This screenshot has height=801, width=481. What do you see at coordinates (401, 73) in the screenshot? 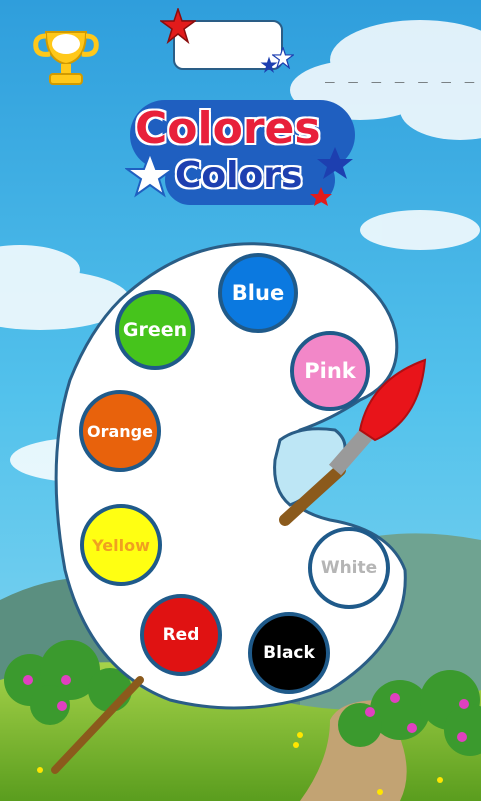
I see `answer-blanks: _ _ _ _ _ _ _` at bounding box center [401, 73].